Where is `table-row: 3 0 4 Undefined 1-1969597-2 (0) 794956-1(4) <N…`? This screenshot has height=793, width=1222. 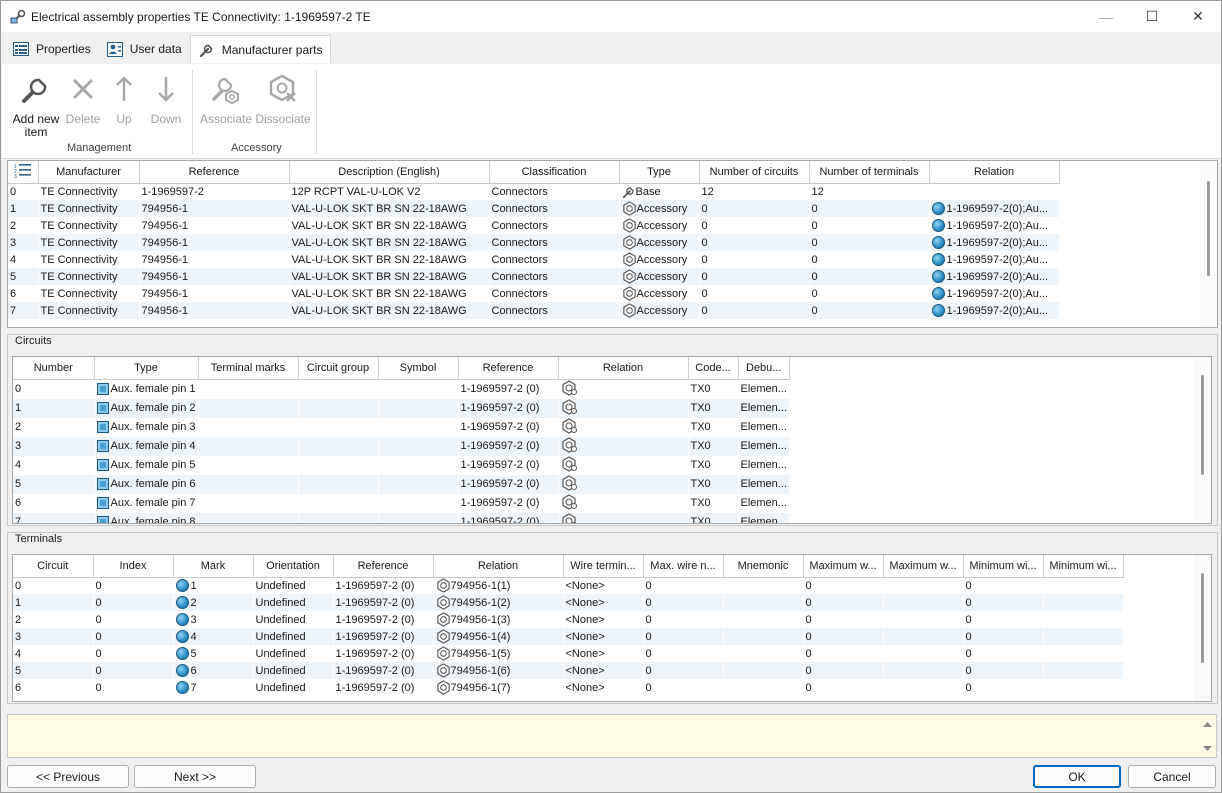
table-row: 3 0 4 Undefined 1-1969597-2 (0) 794956-1(4) <N… is located at coordinates (568, 636).